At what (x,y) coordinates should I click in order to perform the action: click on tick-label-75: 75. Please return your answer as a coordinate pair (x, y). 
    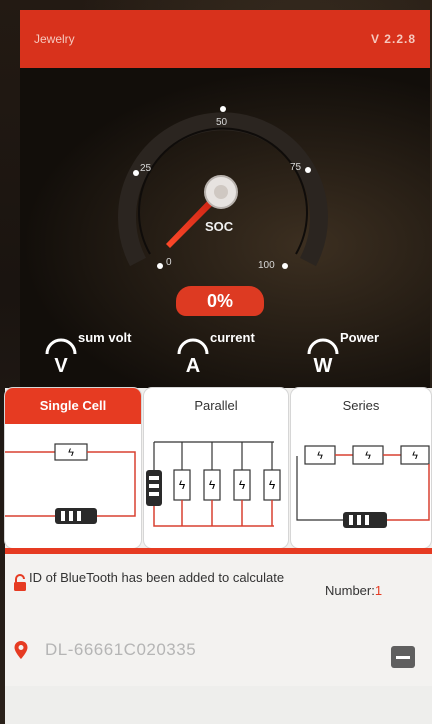
    Looking at the image, I should click on (296, 167).